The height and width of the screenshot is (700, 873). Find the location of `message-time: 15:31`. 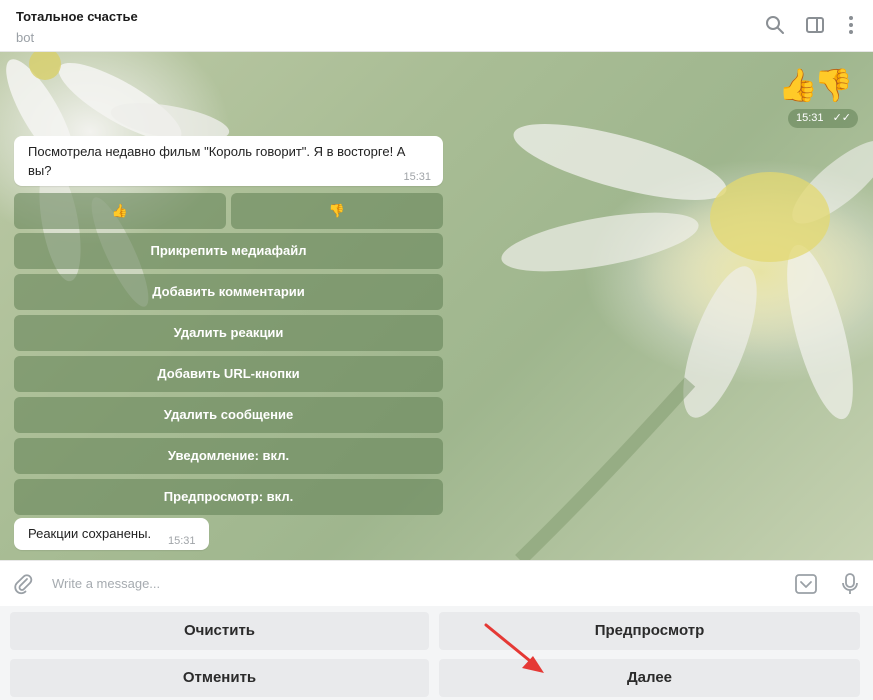

message-time: 15:31 is located at coordinates (417, 177).